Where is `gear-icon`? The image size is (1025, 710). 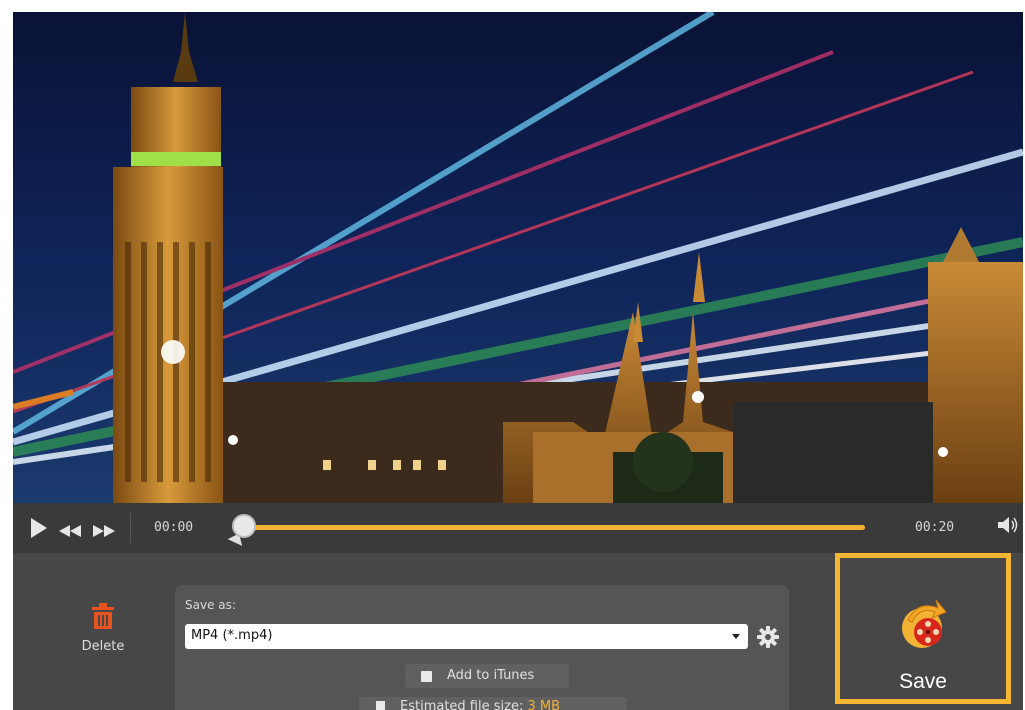
gear-icon is located at coordinates (768, 637).